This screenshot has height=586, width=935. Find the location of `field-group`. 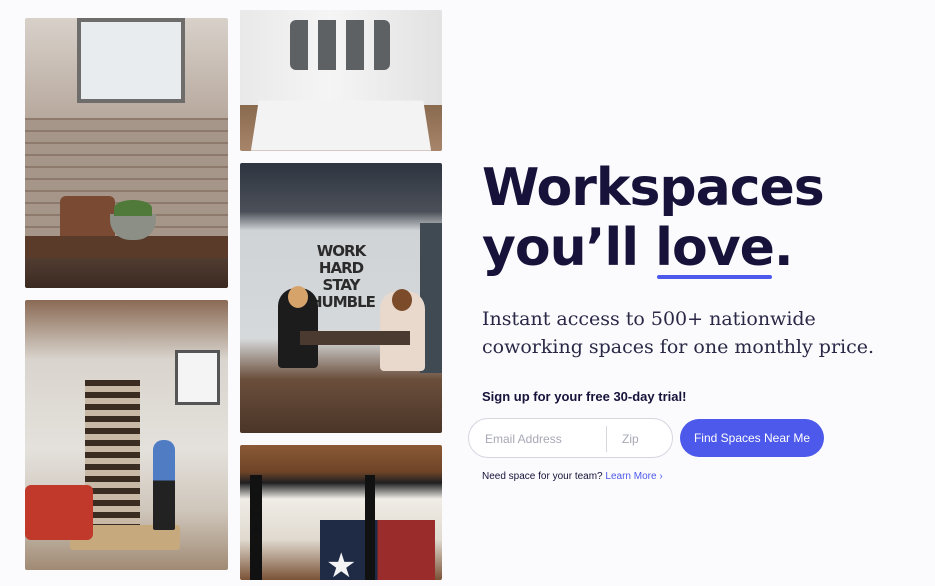

field-group is located at coordinates (570, 438).